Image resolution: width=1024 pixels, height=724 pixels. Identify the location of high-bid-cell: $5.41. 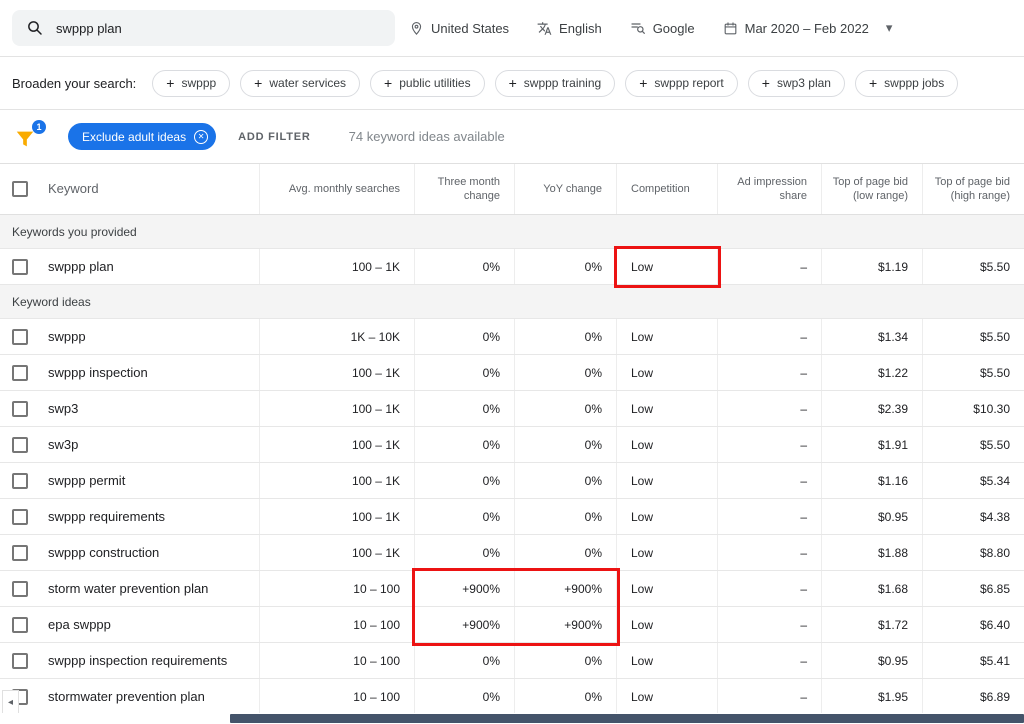
(973, 660).